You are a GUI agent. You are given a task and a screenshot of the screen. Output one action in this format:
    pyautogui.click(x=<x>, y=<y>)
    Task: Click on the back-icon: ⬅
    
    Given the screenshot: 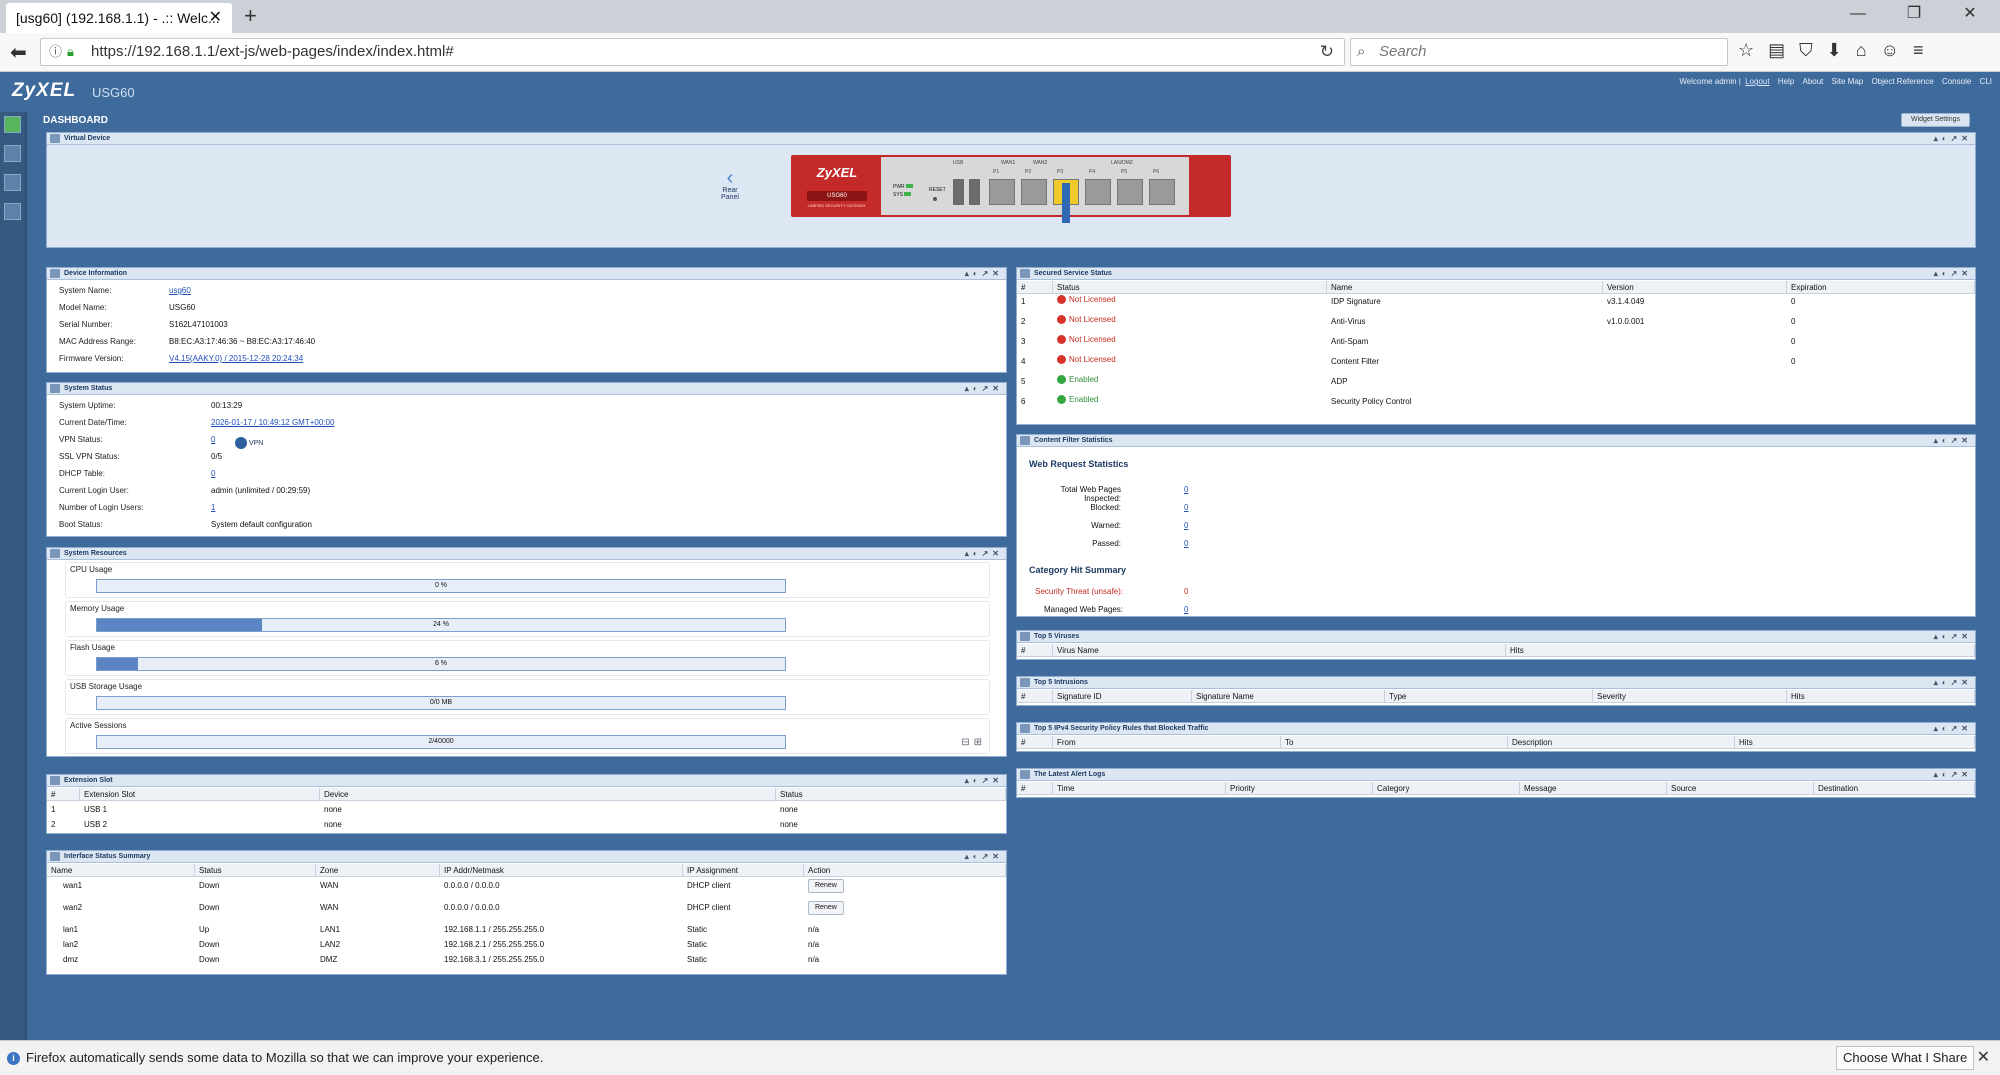 What is the action you would take?
    pyautogui.click(x=18, y=52)
    